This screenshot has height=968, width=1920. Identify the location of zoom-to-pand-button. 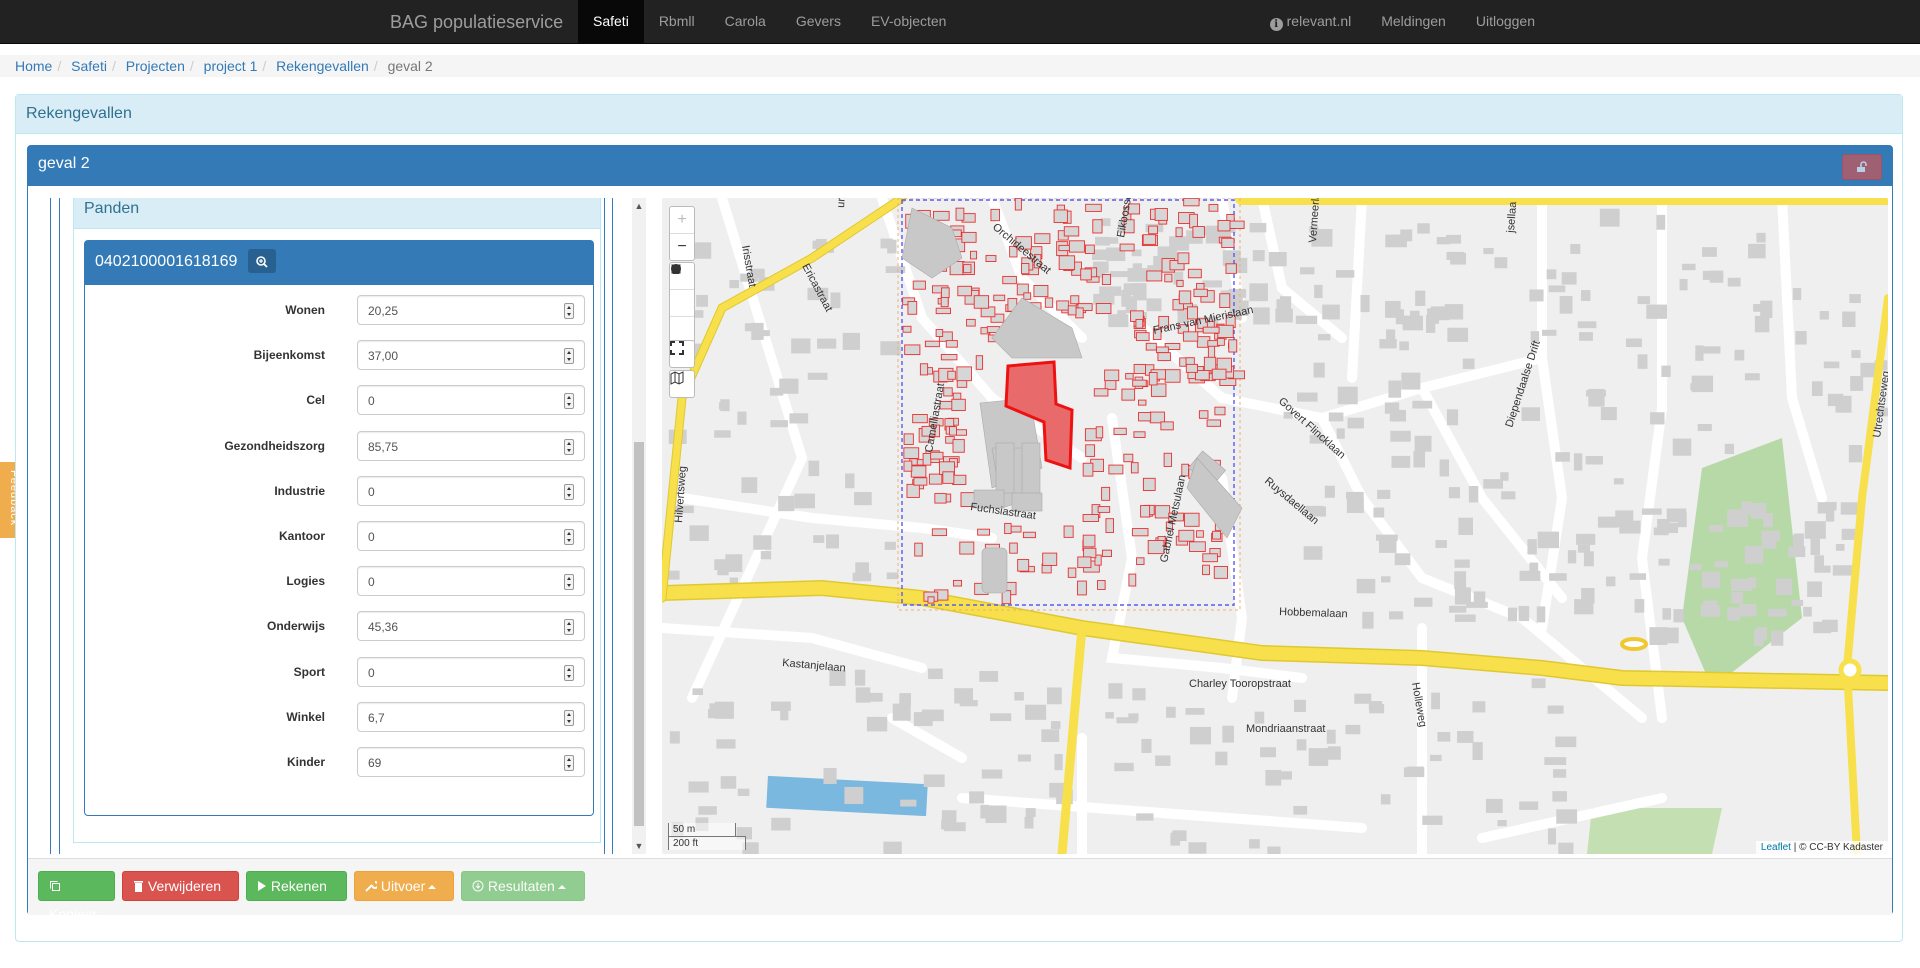
(261, 260).